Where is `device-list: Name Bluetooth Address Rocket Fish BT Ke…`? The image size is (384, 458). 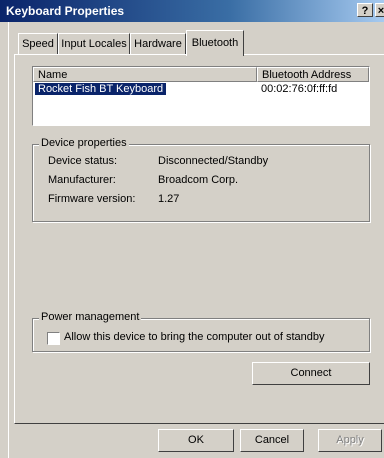 device-list: Name Bluetooth Address Rocket Fish BT Ke… is located at coordinates (201, 96).